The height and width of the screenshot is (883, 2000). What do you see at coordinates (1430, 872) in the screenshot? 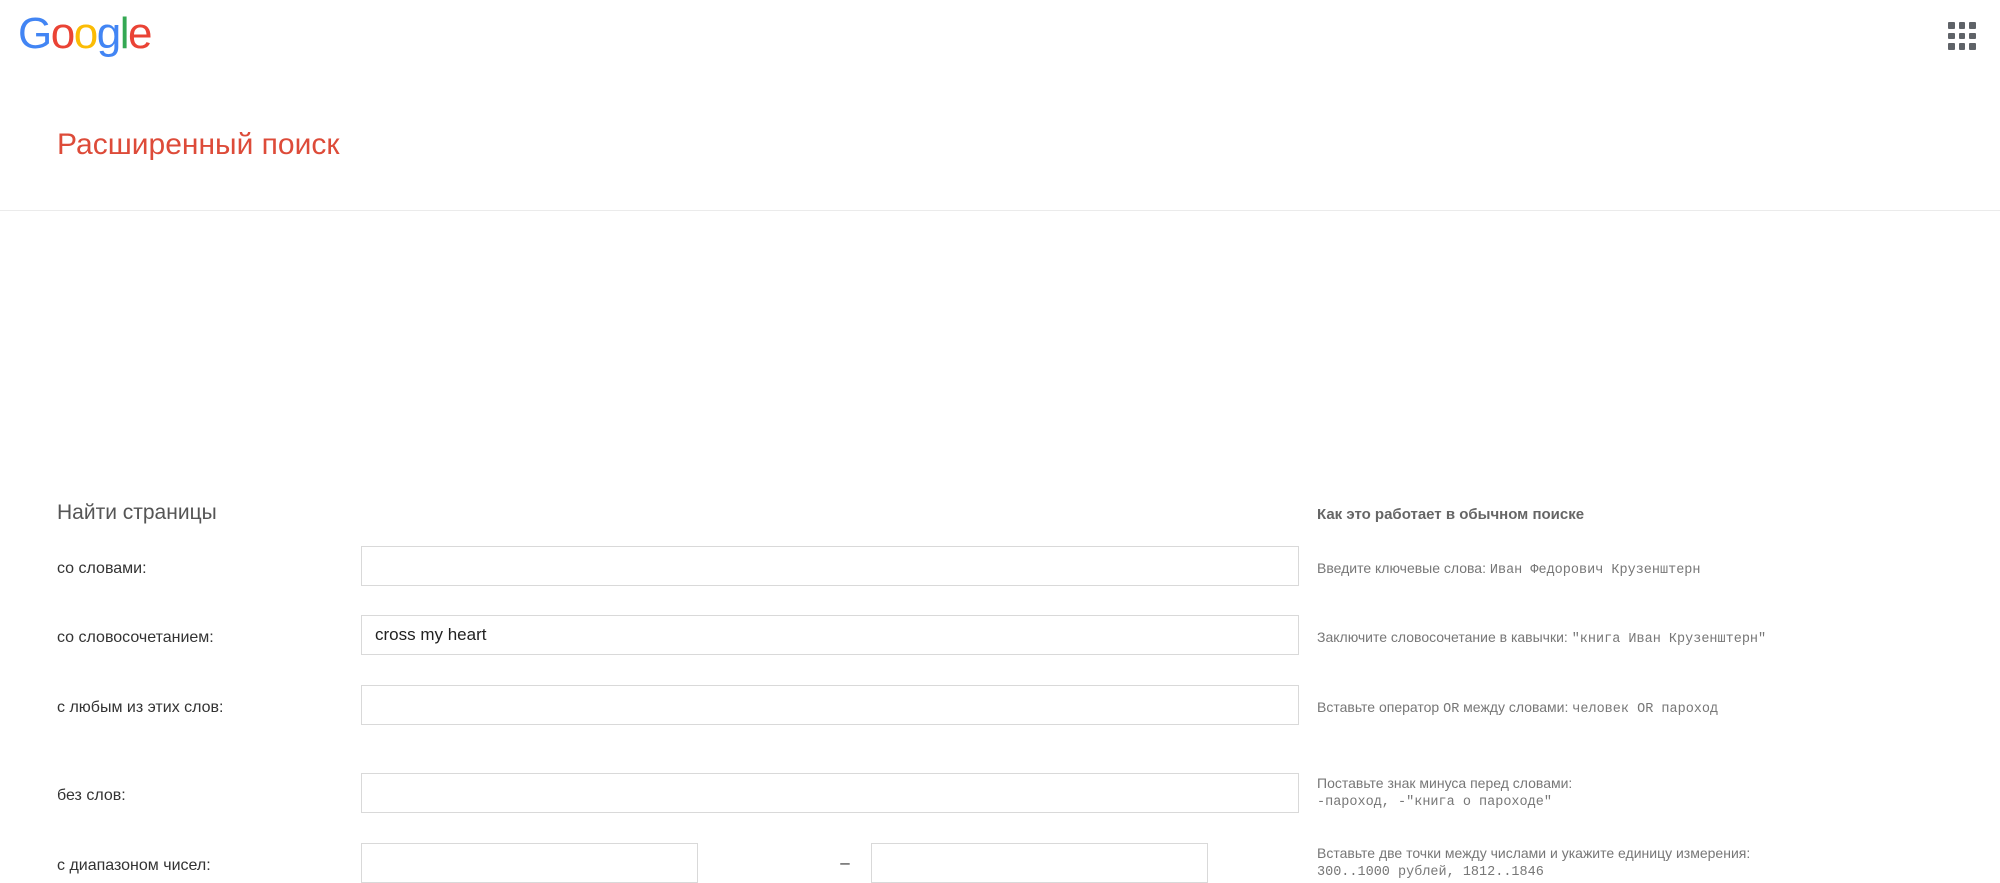
I see `help-example: 300..1000 рублей, 1812..1846` at bounding box center [1430, 872].